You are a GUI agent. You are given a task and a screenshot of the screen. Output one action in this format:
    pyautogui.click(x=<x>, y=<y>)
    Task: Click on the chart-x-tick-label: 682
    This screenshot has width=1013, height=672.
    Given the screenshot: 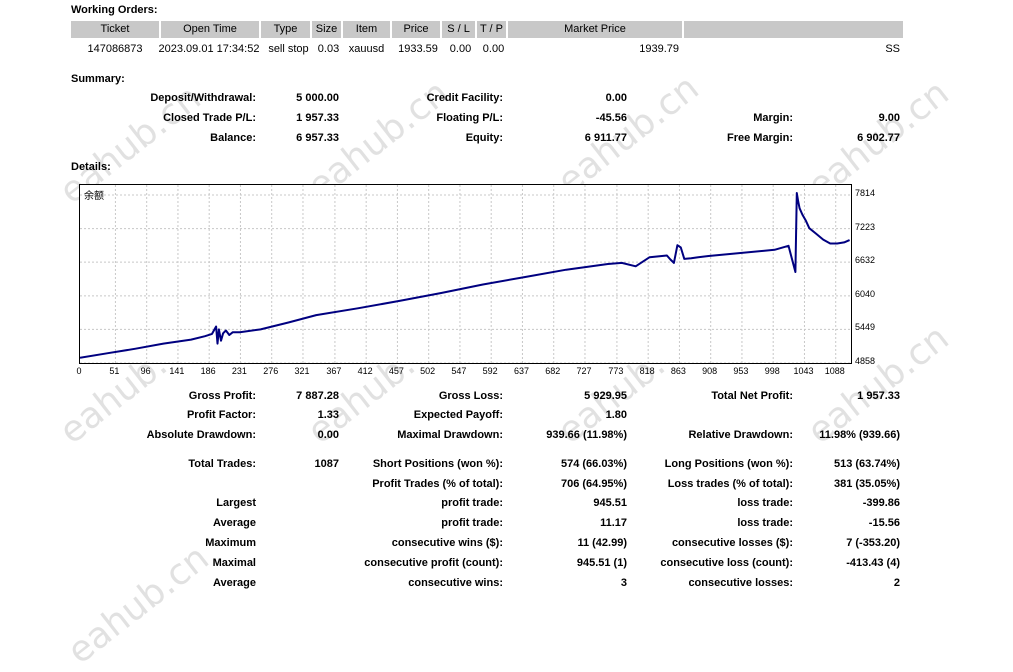 What is the action you would take?
    pyautogui.click(x=553, y=371)
    